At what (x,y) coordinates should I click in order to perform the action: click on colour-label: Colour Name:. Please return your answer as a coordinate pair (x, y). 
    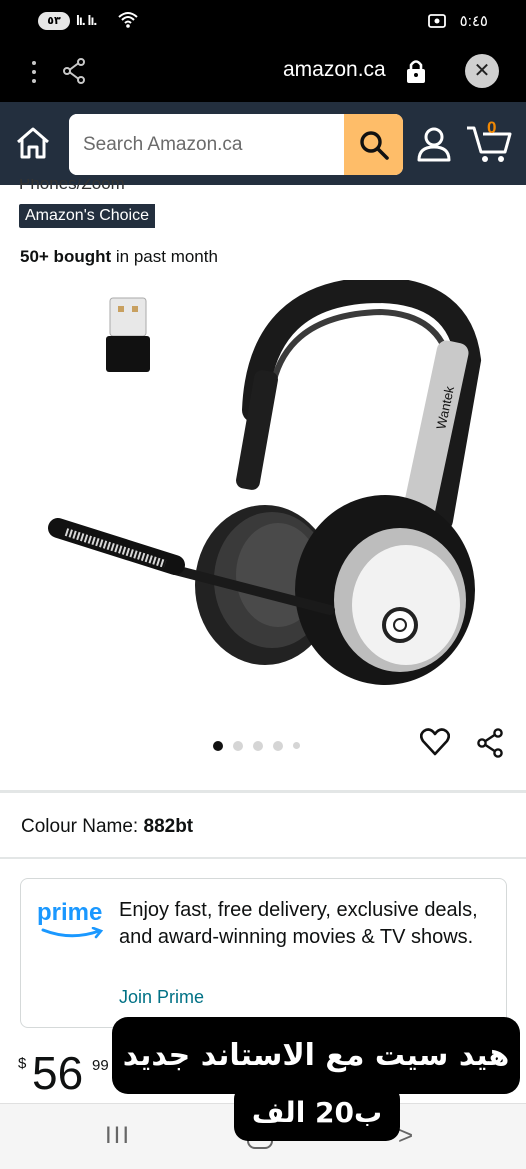
    Looking at the image, I should click on (82, 826).